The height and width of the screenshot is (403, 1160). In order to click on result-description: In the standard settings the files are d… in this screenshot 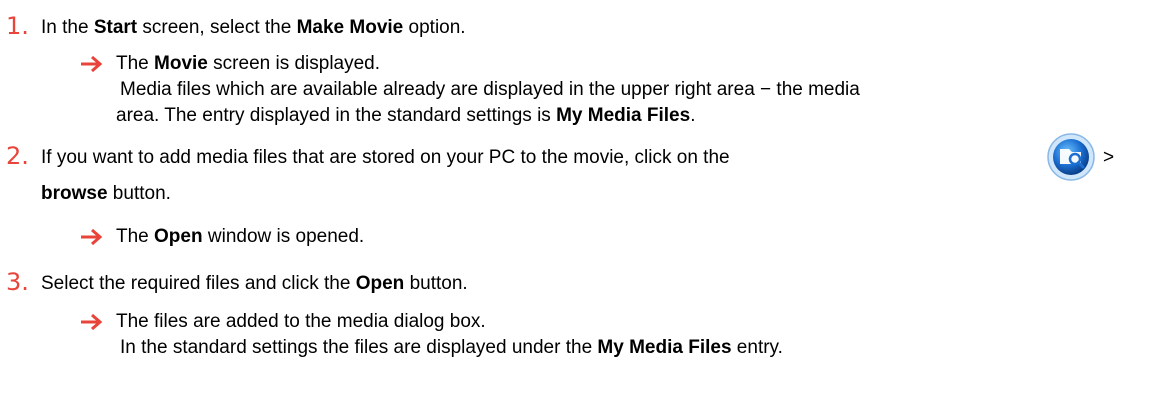, I will do `click(451, 347)`.